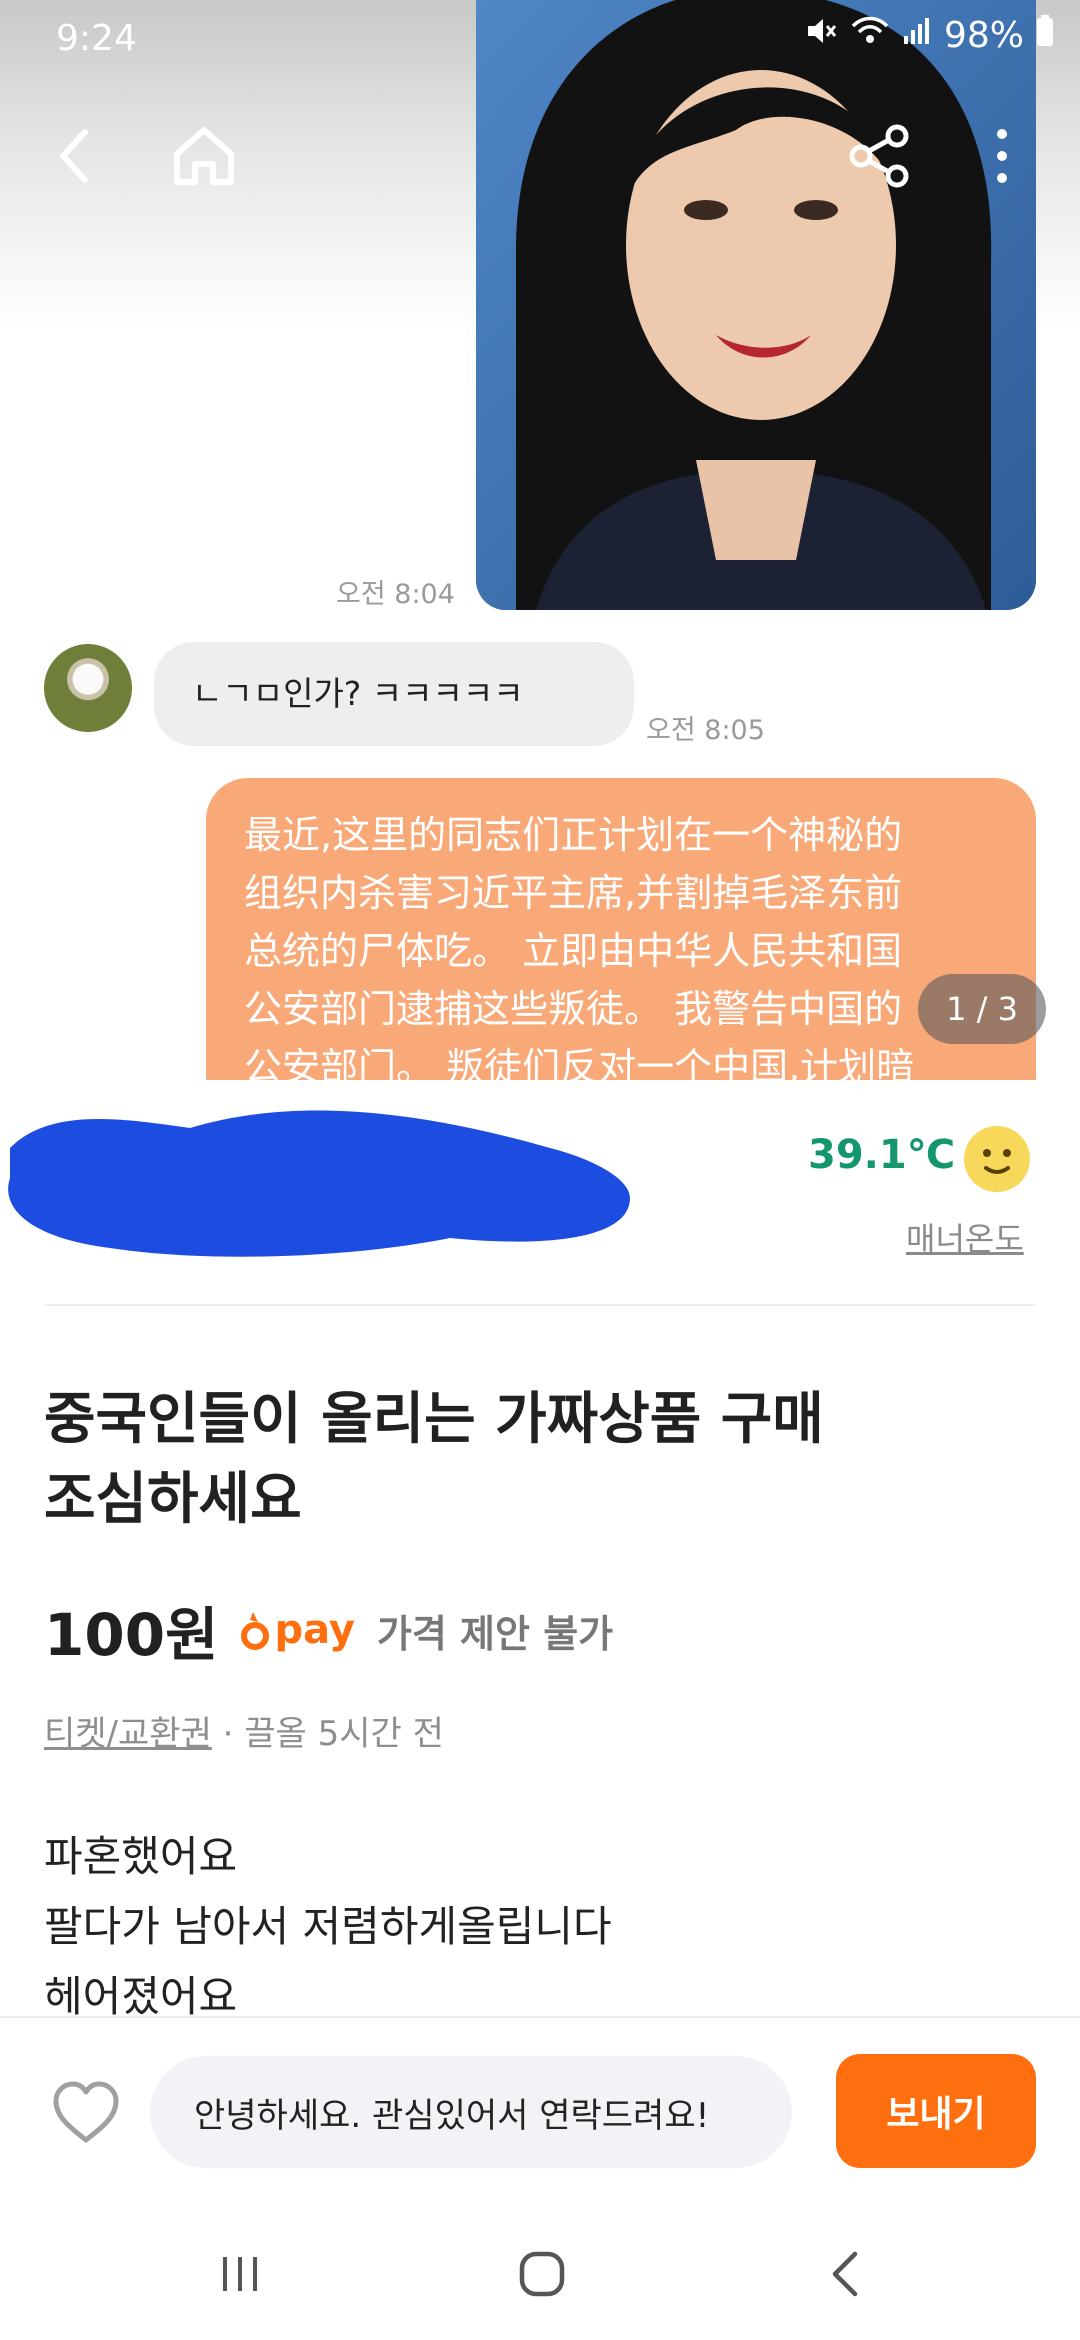 This screenshot has height=2340, width=1080. Describe the element at coordinates (319, 1183) in the screenshot. I see `redacted-seller-info` at that location.